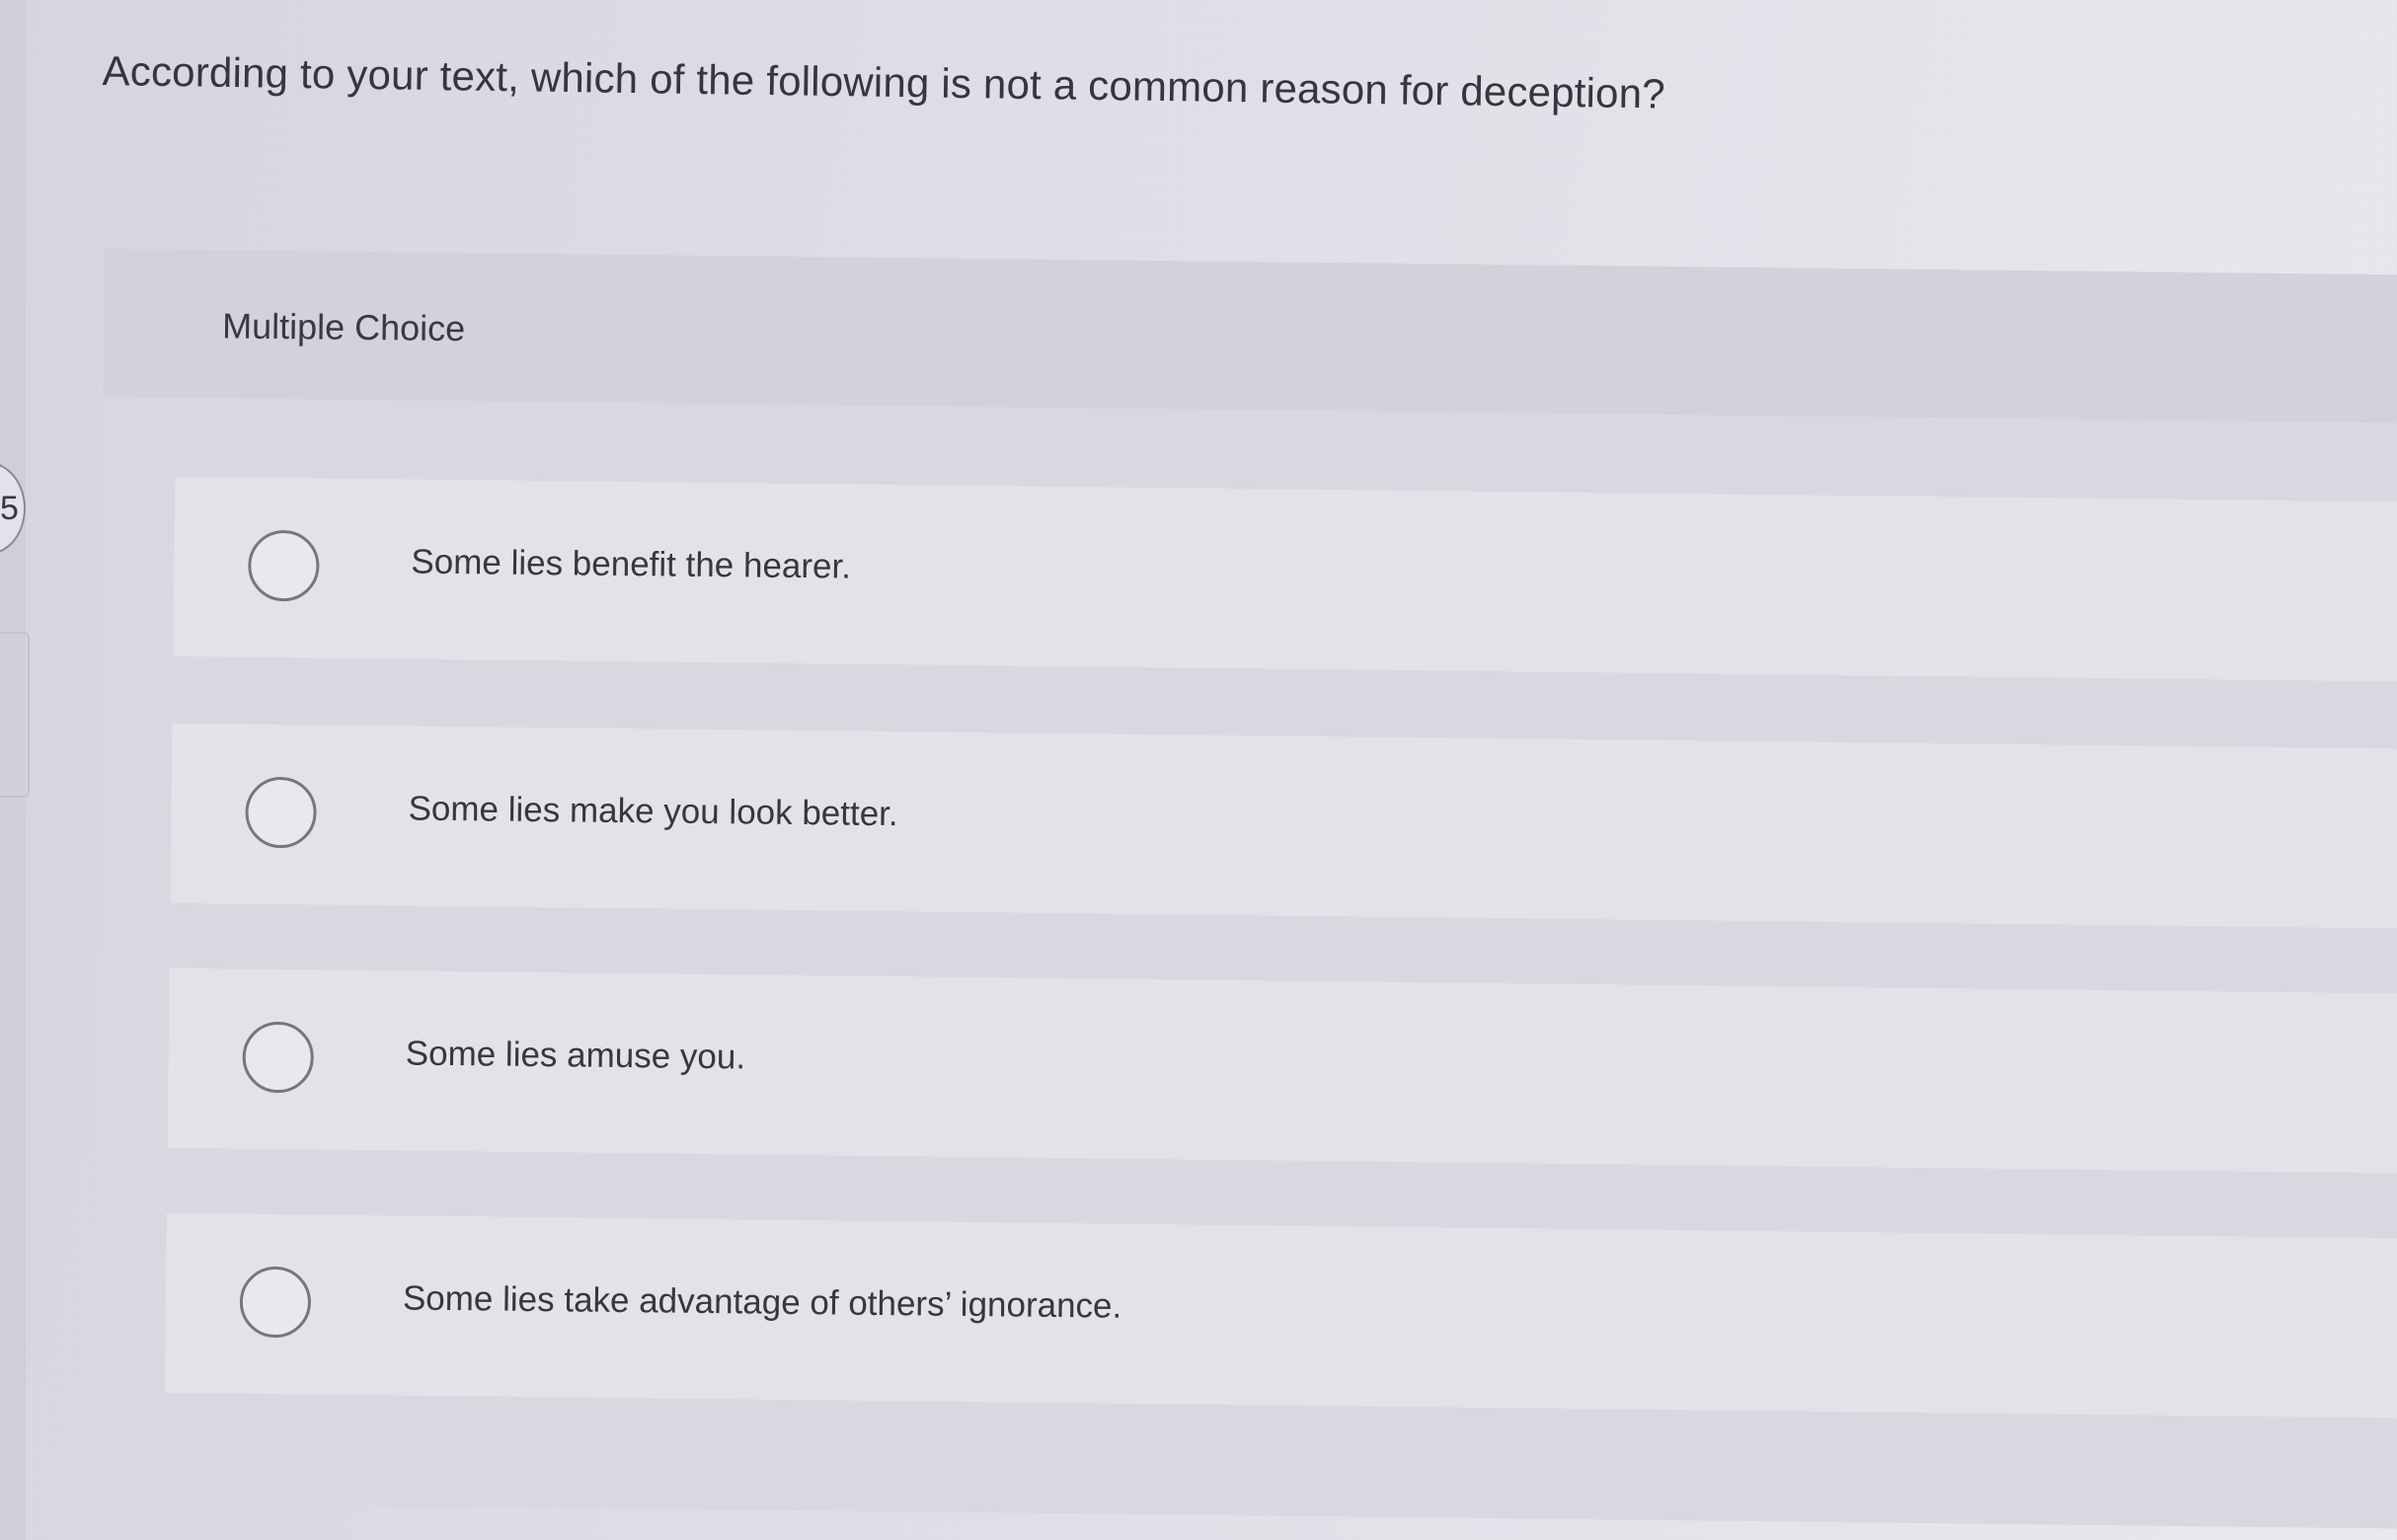 This screenshot has width=2397, height=1540. Describe the element at coordinates (653, 811) in the screenshot. I see `answer-option-label: Some lies make you look better.` at that location.